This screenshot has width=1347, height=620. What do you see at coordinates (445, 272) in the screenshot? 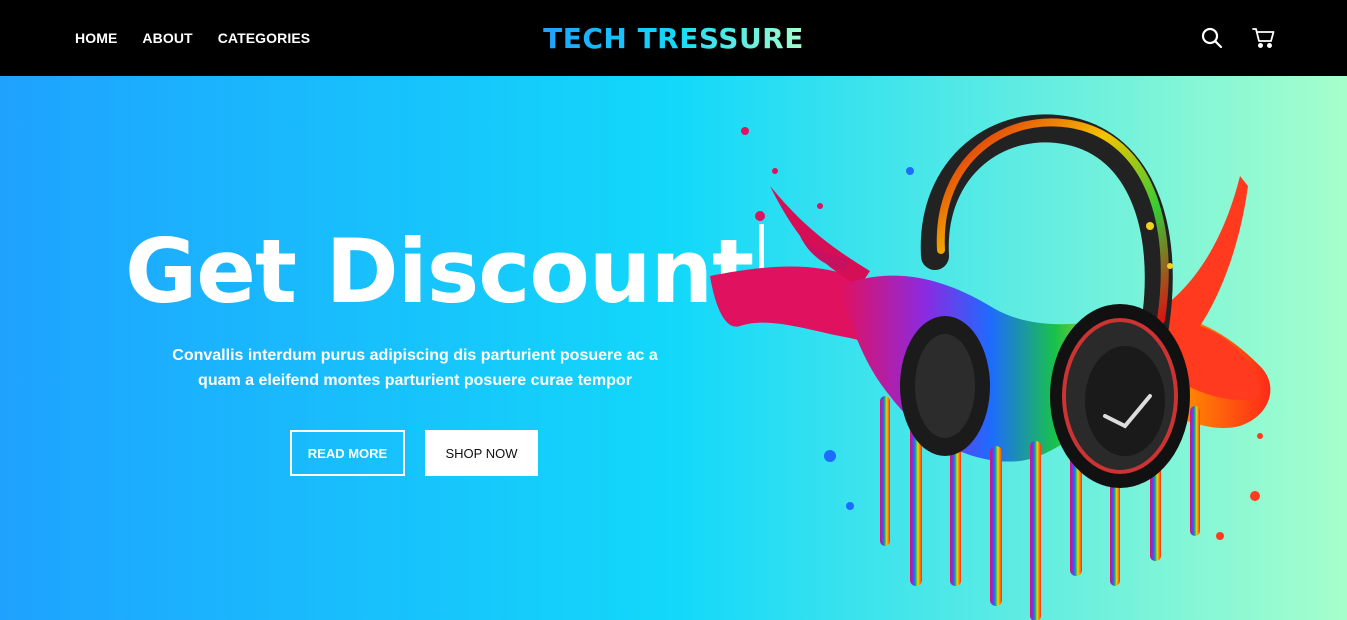
I see `hero-title: Get Discount` at bounding box center [445, 272].